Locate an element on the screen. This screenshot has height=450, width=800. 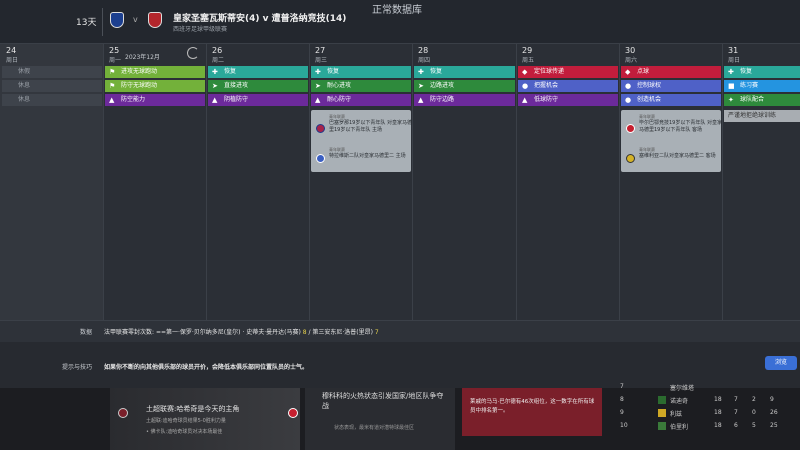
refresh-icon is located at coordinates (193, 53).